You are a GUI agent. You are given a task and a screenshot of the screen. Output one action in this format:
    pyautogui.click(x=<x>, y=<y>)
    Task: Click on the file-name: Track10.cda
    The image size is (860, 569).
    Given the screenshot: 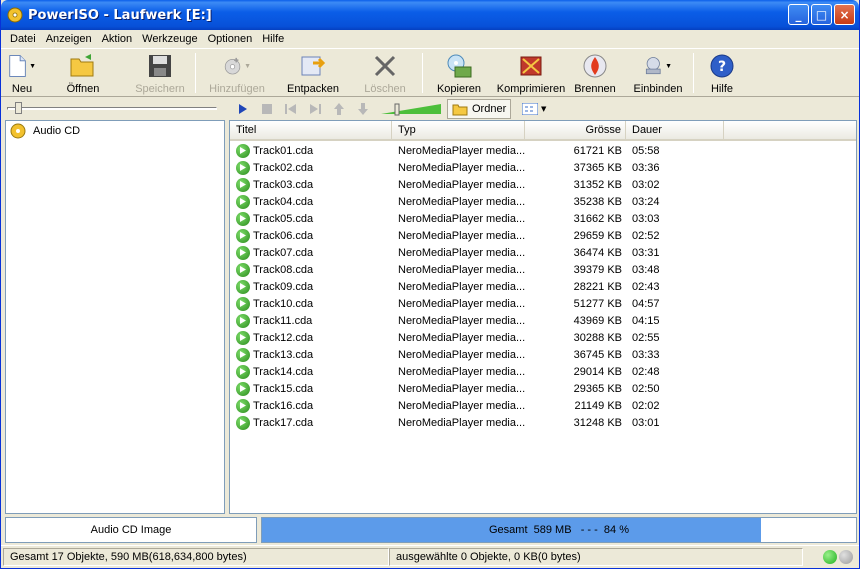 What is the action you would take?
    pyautogui.click(x=283, y=303)
    